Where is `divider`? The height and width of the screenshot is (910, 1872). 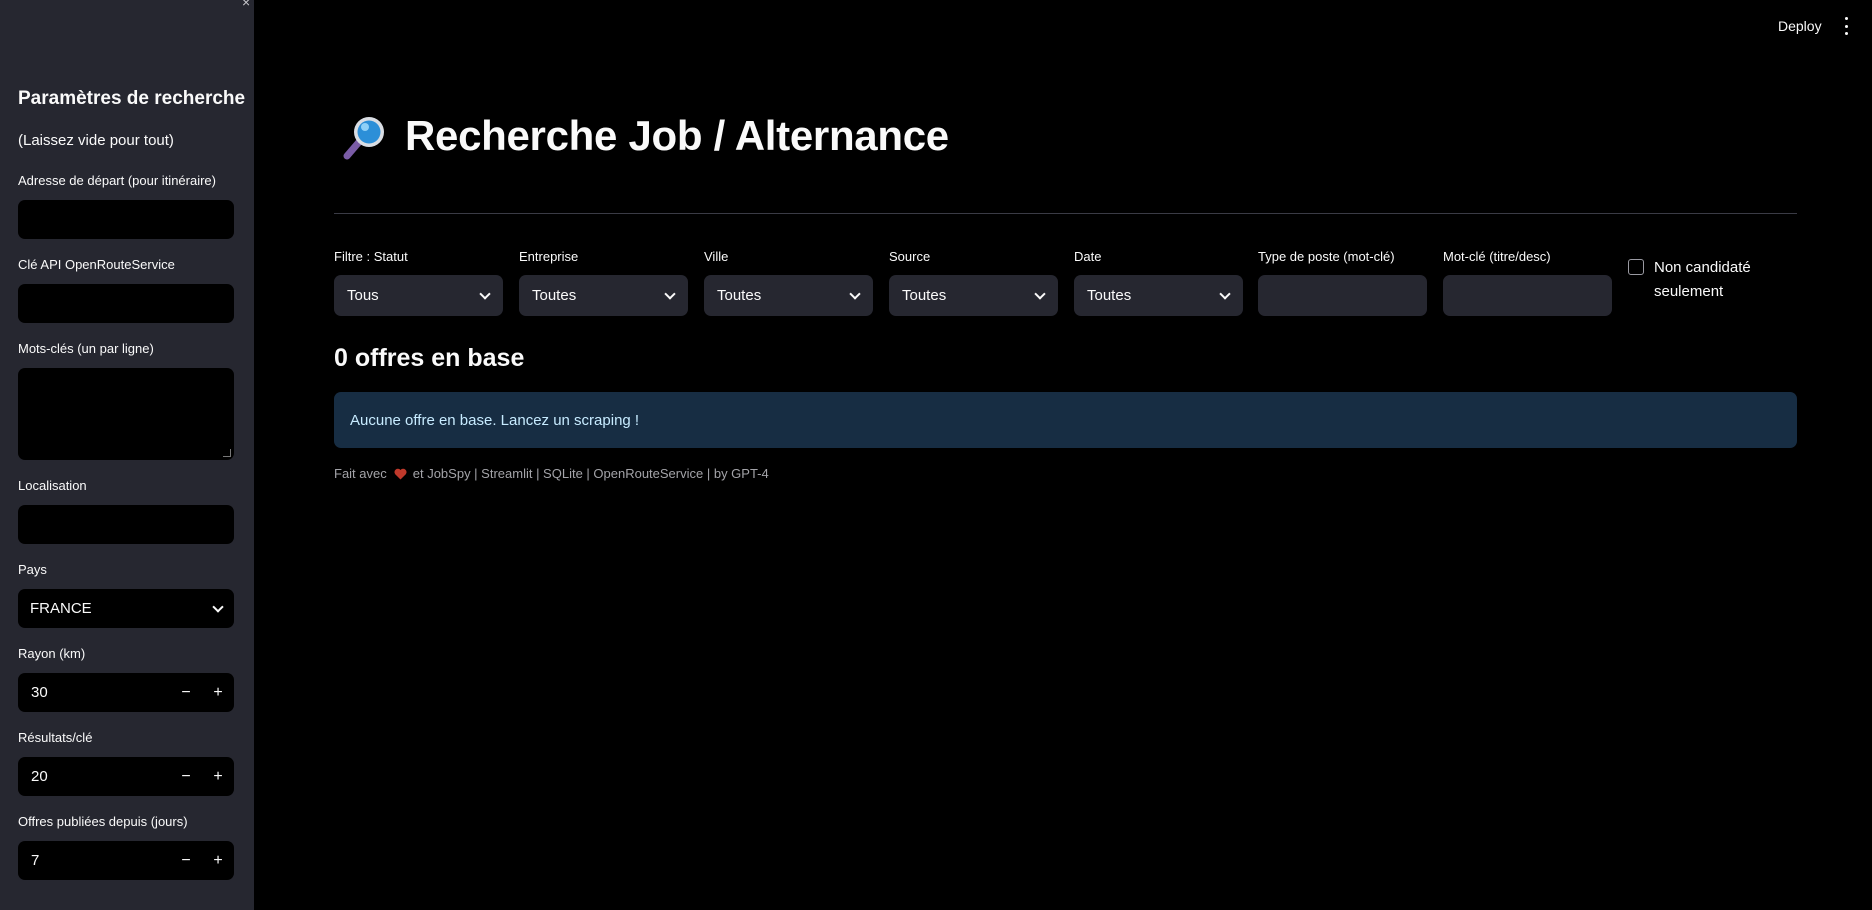 divider is located at coordinates (1065, 213).